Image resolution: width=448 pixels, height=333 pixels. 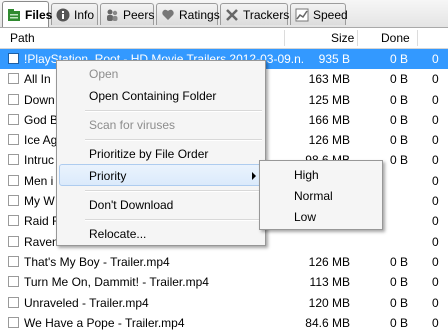 What do you see at coordinates (266, 14) in the screenshot?
I see `tab-trackers-label: Trackers` at bounding box center [266, 14].